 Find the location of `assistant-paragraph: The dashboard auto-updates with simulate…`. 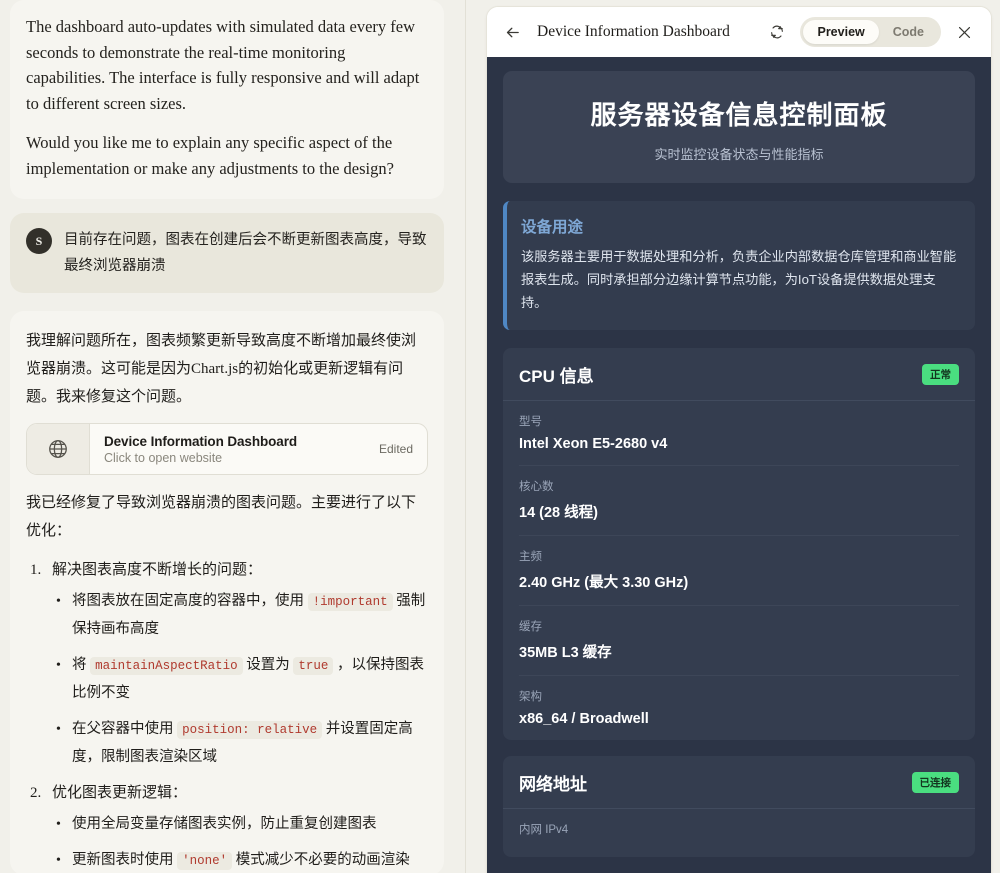

assistant-paragraph: The dashboard auto-updates with simulate… is located at coordinates (223, 65).